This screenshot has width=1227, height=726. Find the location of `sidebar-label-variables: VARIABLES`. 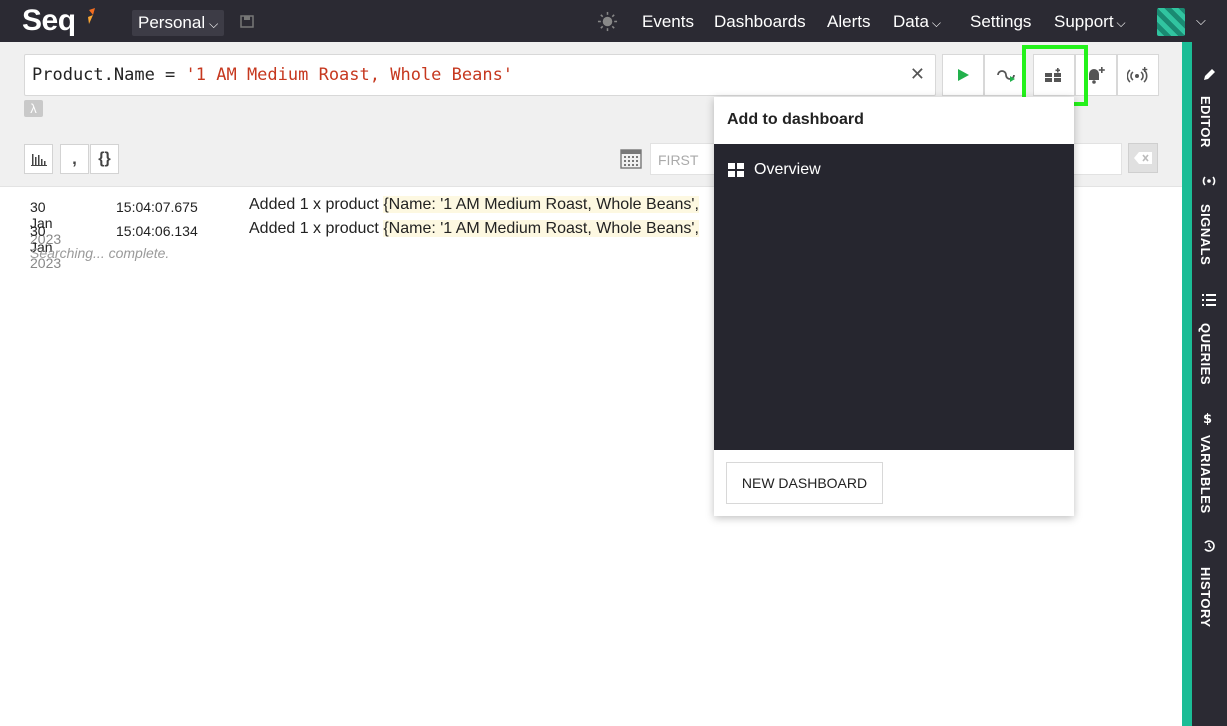

sidebar-label-variables: VARIABLES is located at coordinates (1205, 474).